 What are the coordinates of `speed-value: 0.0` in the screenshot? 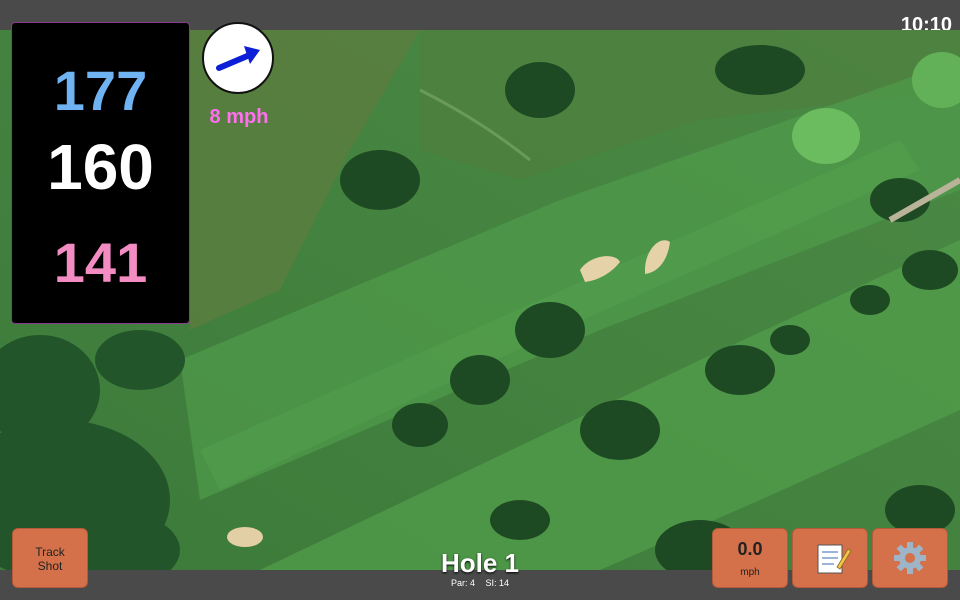 It's located at (750, 549).